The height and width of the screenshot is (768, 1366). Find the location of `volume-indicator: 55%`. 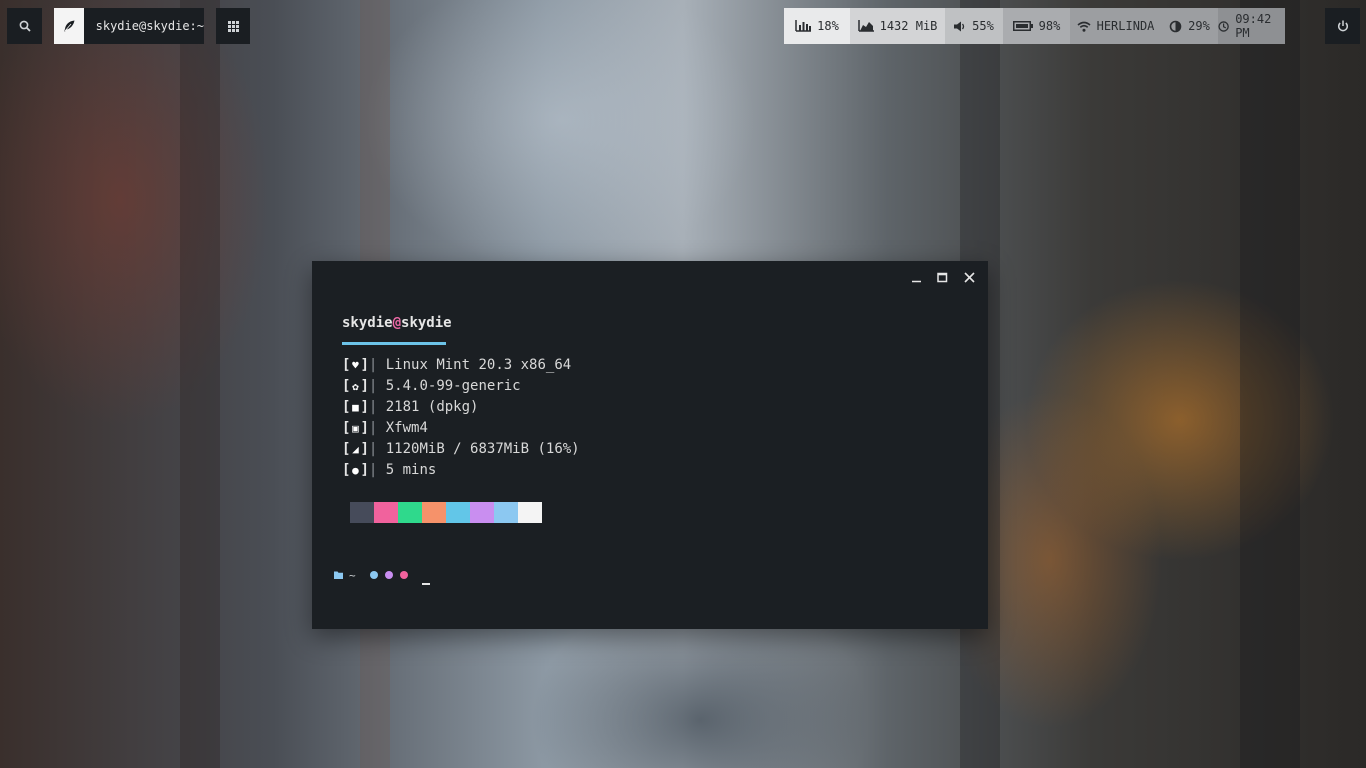

volume-indicator: 55% is located at coordinates (974, 26).